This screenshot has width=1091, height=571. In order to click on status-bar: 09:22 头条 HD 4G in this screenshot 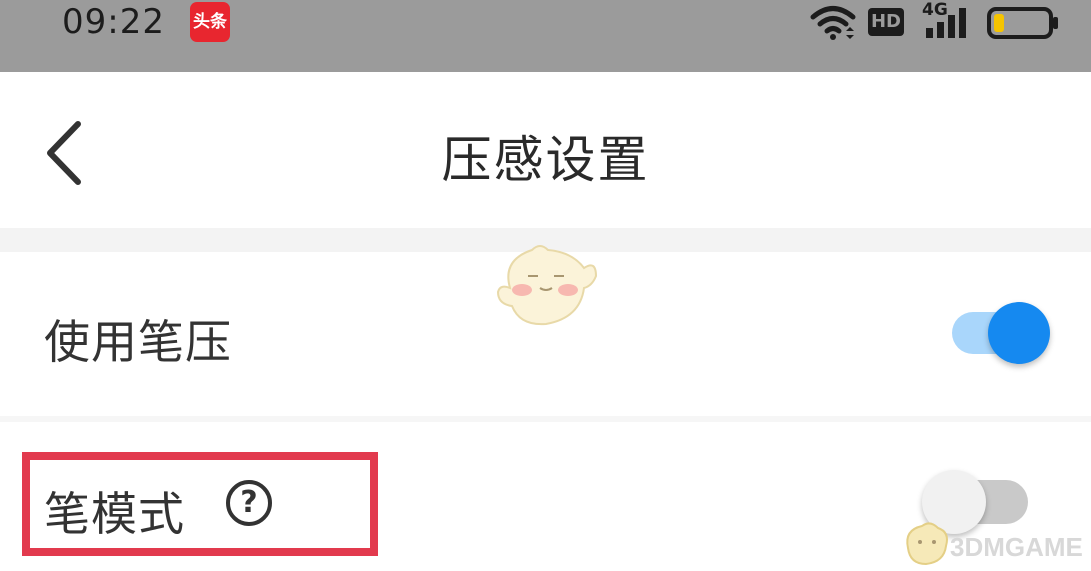, I will do `click(545, 36)`.